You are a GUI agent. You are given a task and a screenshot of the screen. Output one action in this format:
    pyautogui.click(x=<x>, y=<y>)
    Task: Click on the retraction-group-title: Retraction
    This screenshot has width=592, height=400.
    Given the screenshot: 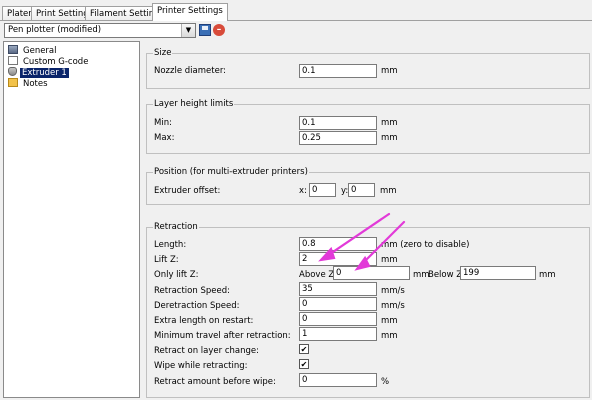 What is the action you would take?
    pyautogui.click(x=176, y=227)
    